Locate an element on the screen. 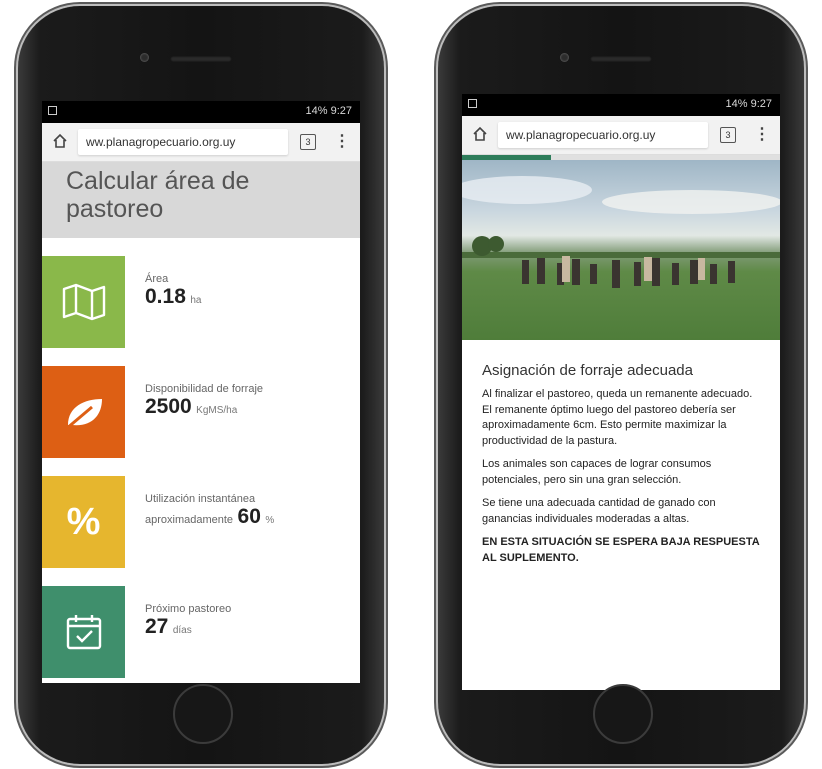 The image size is (822, 769). pasture-photo is located at coordinates (621, 250).